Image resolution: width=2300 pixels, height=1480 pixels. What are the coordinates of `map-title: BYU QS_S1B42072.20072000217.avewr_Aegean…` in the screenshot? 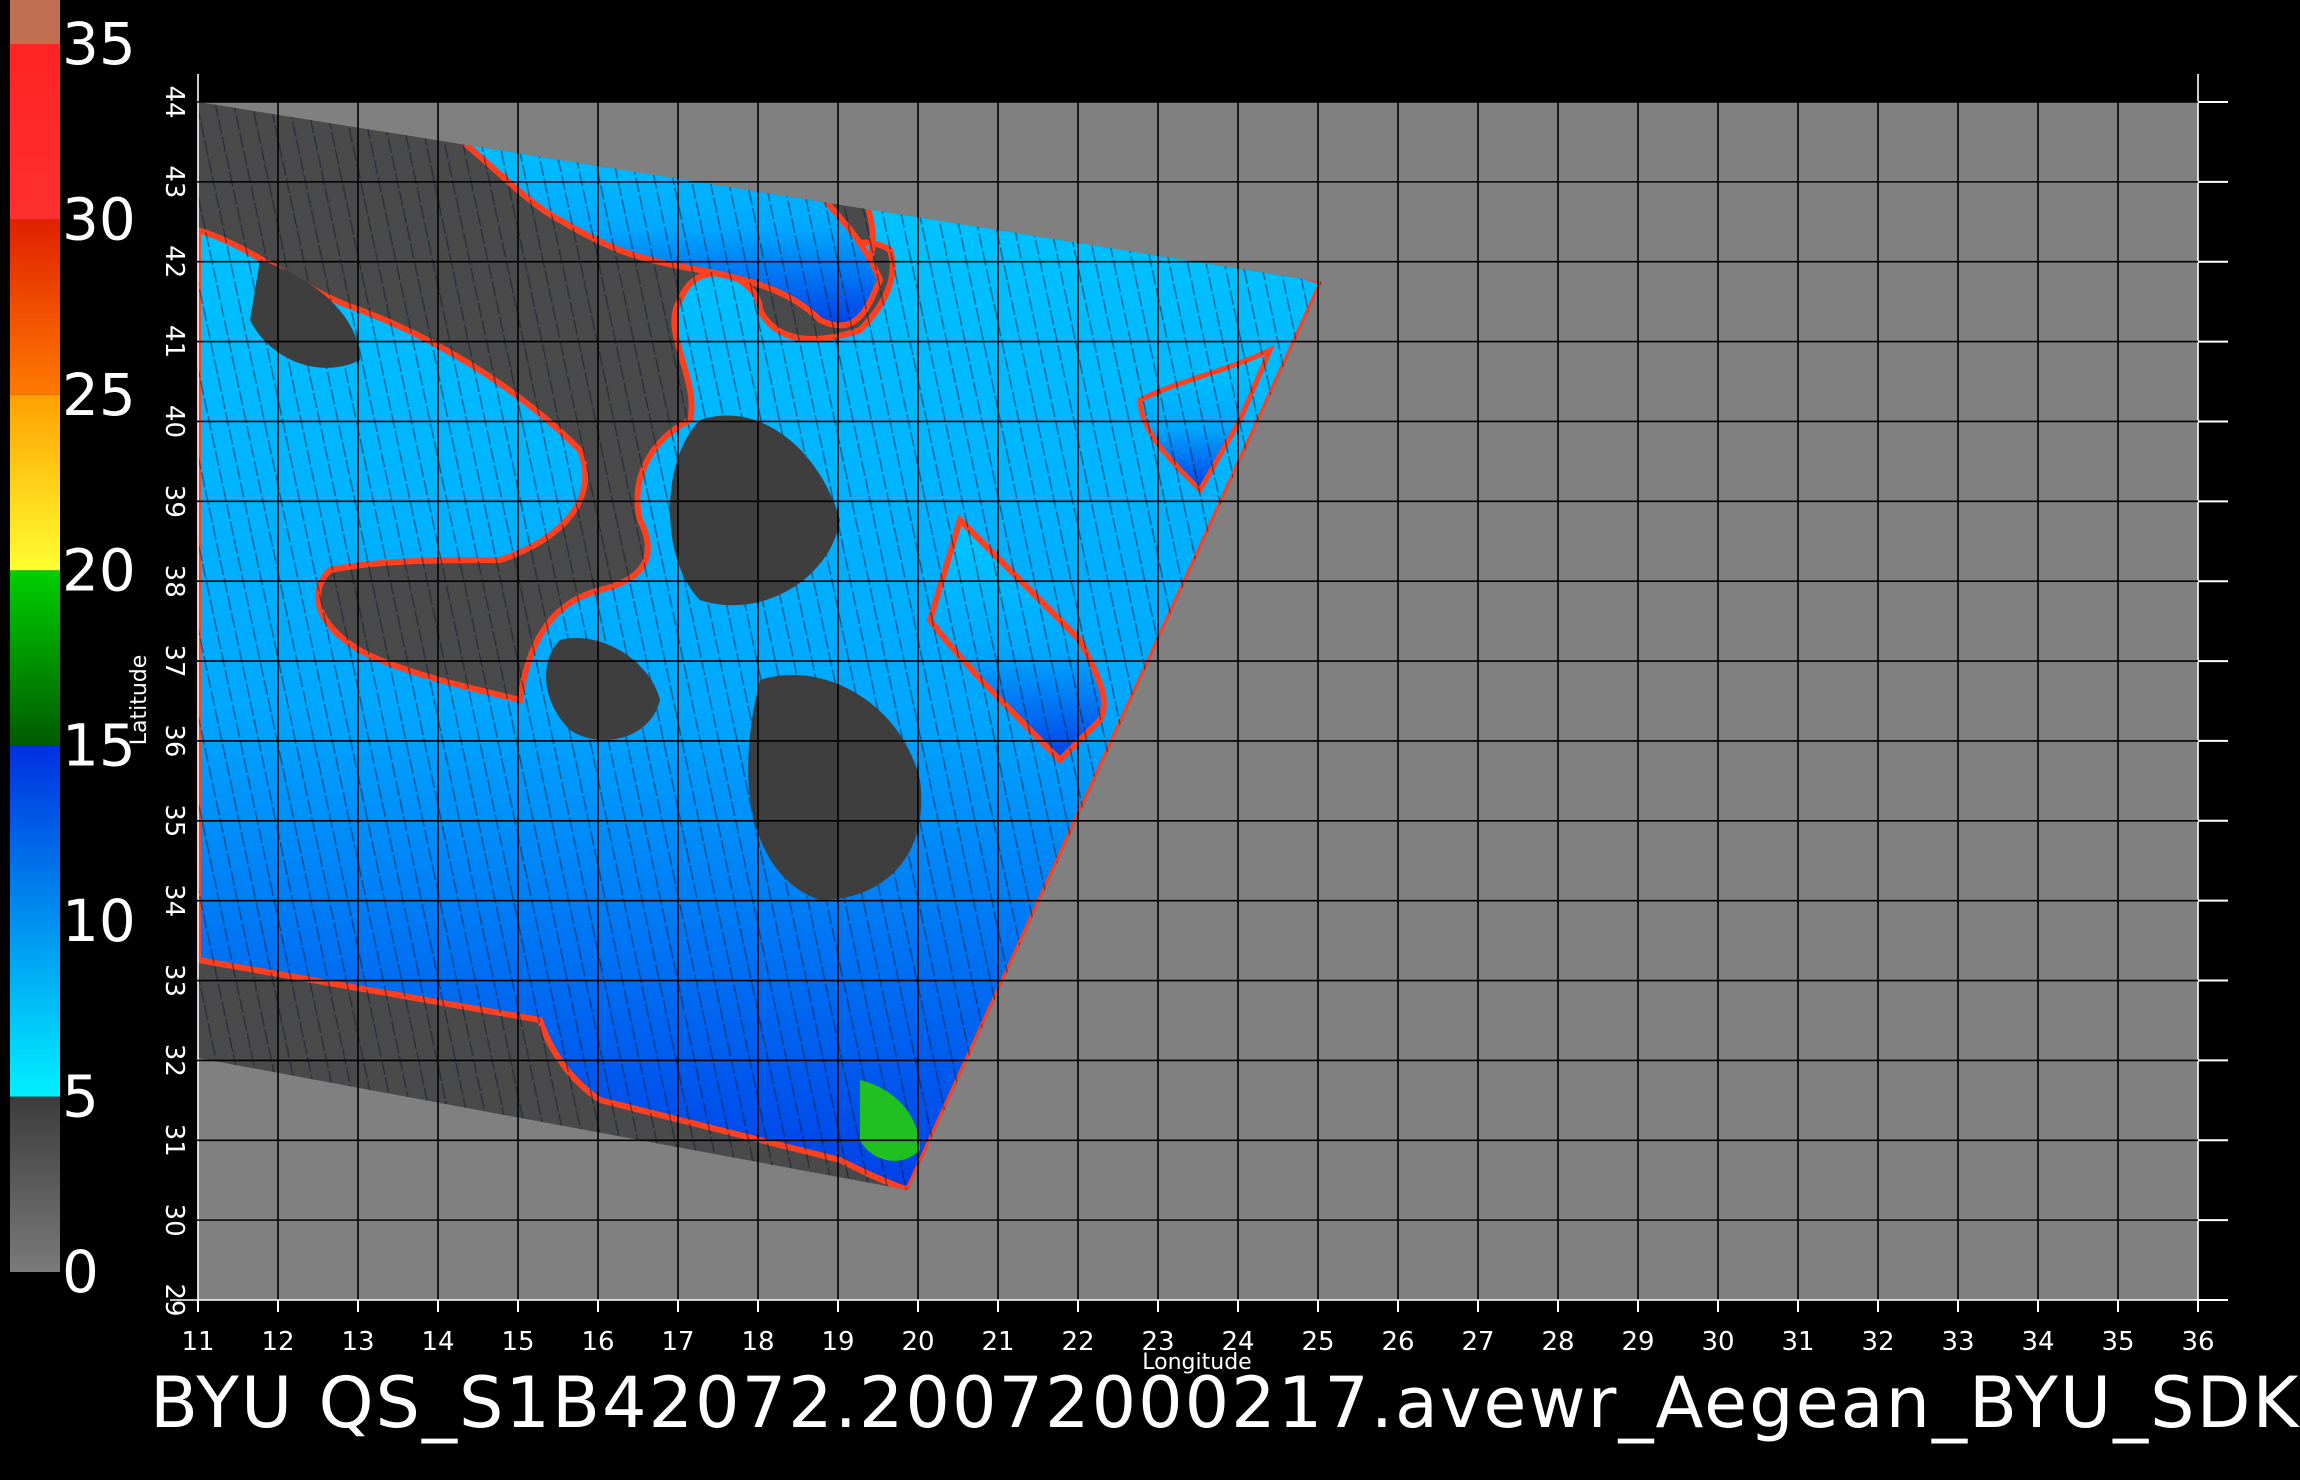 It's located at (1225, 1403).